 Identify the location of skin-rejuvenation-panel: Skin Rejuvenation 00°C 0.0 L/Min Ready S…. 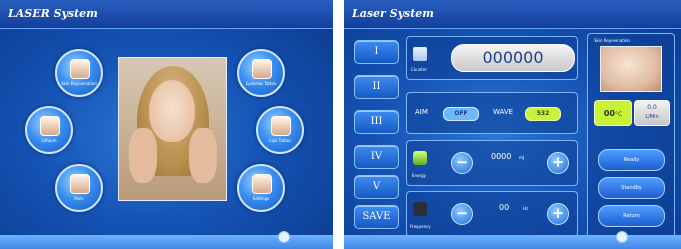
(631, 137).